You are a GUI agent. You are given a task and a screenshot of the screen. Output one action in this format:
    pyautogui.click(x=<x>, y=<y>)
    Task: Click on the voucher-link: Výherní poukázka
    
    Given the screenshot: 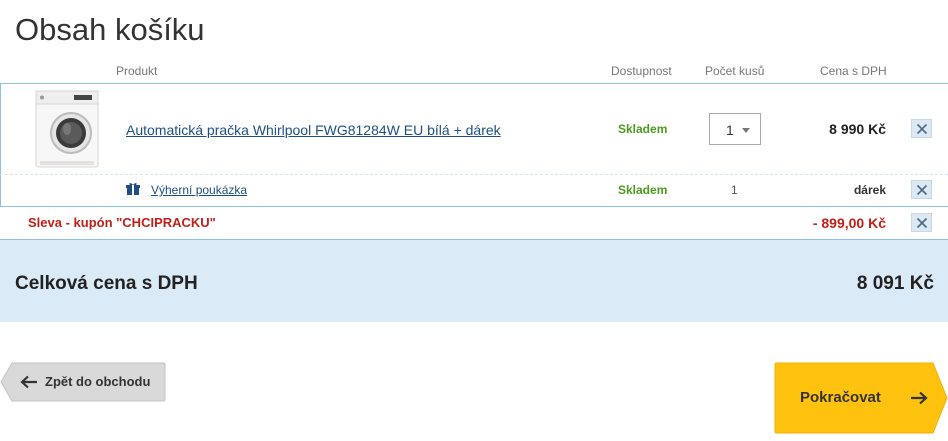 What is the action you would take?
    pyautogui.click(x=199, y=190)
    